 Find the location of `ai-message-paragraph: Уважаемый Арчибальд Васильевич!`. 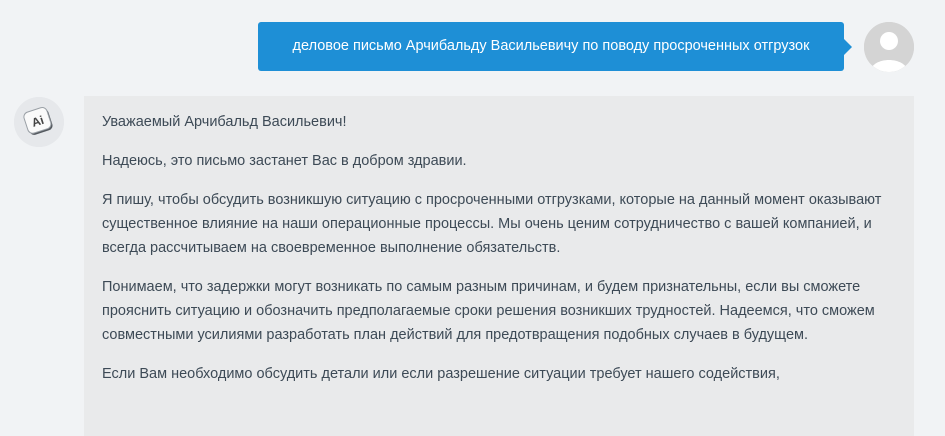

ai-message-paragraph: Уважаемый Арчибальд Васильевич! is located at coordinates (224, 122).